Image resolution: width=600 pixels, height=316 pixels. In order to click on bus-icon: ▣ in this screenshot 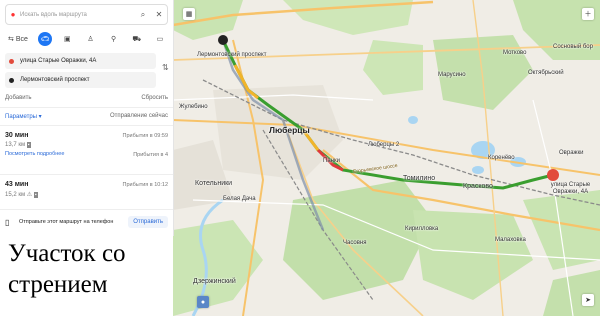, I will do `click(67, 39)`.